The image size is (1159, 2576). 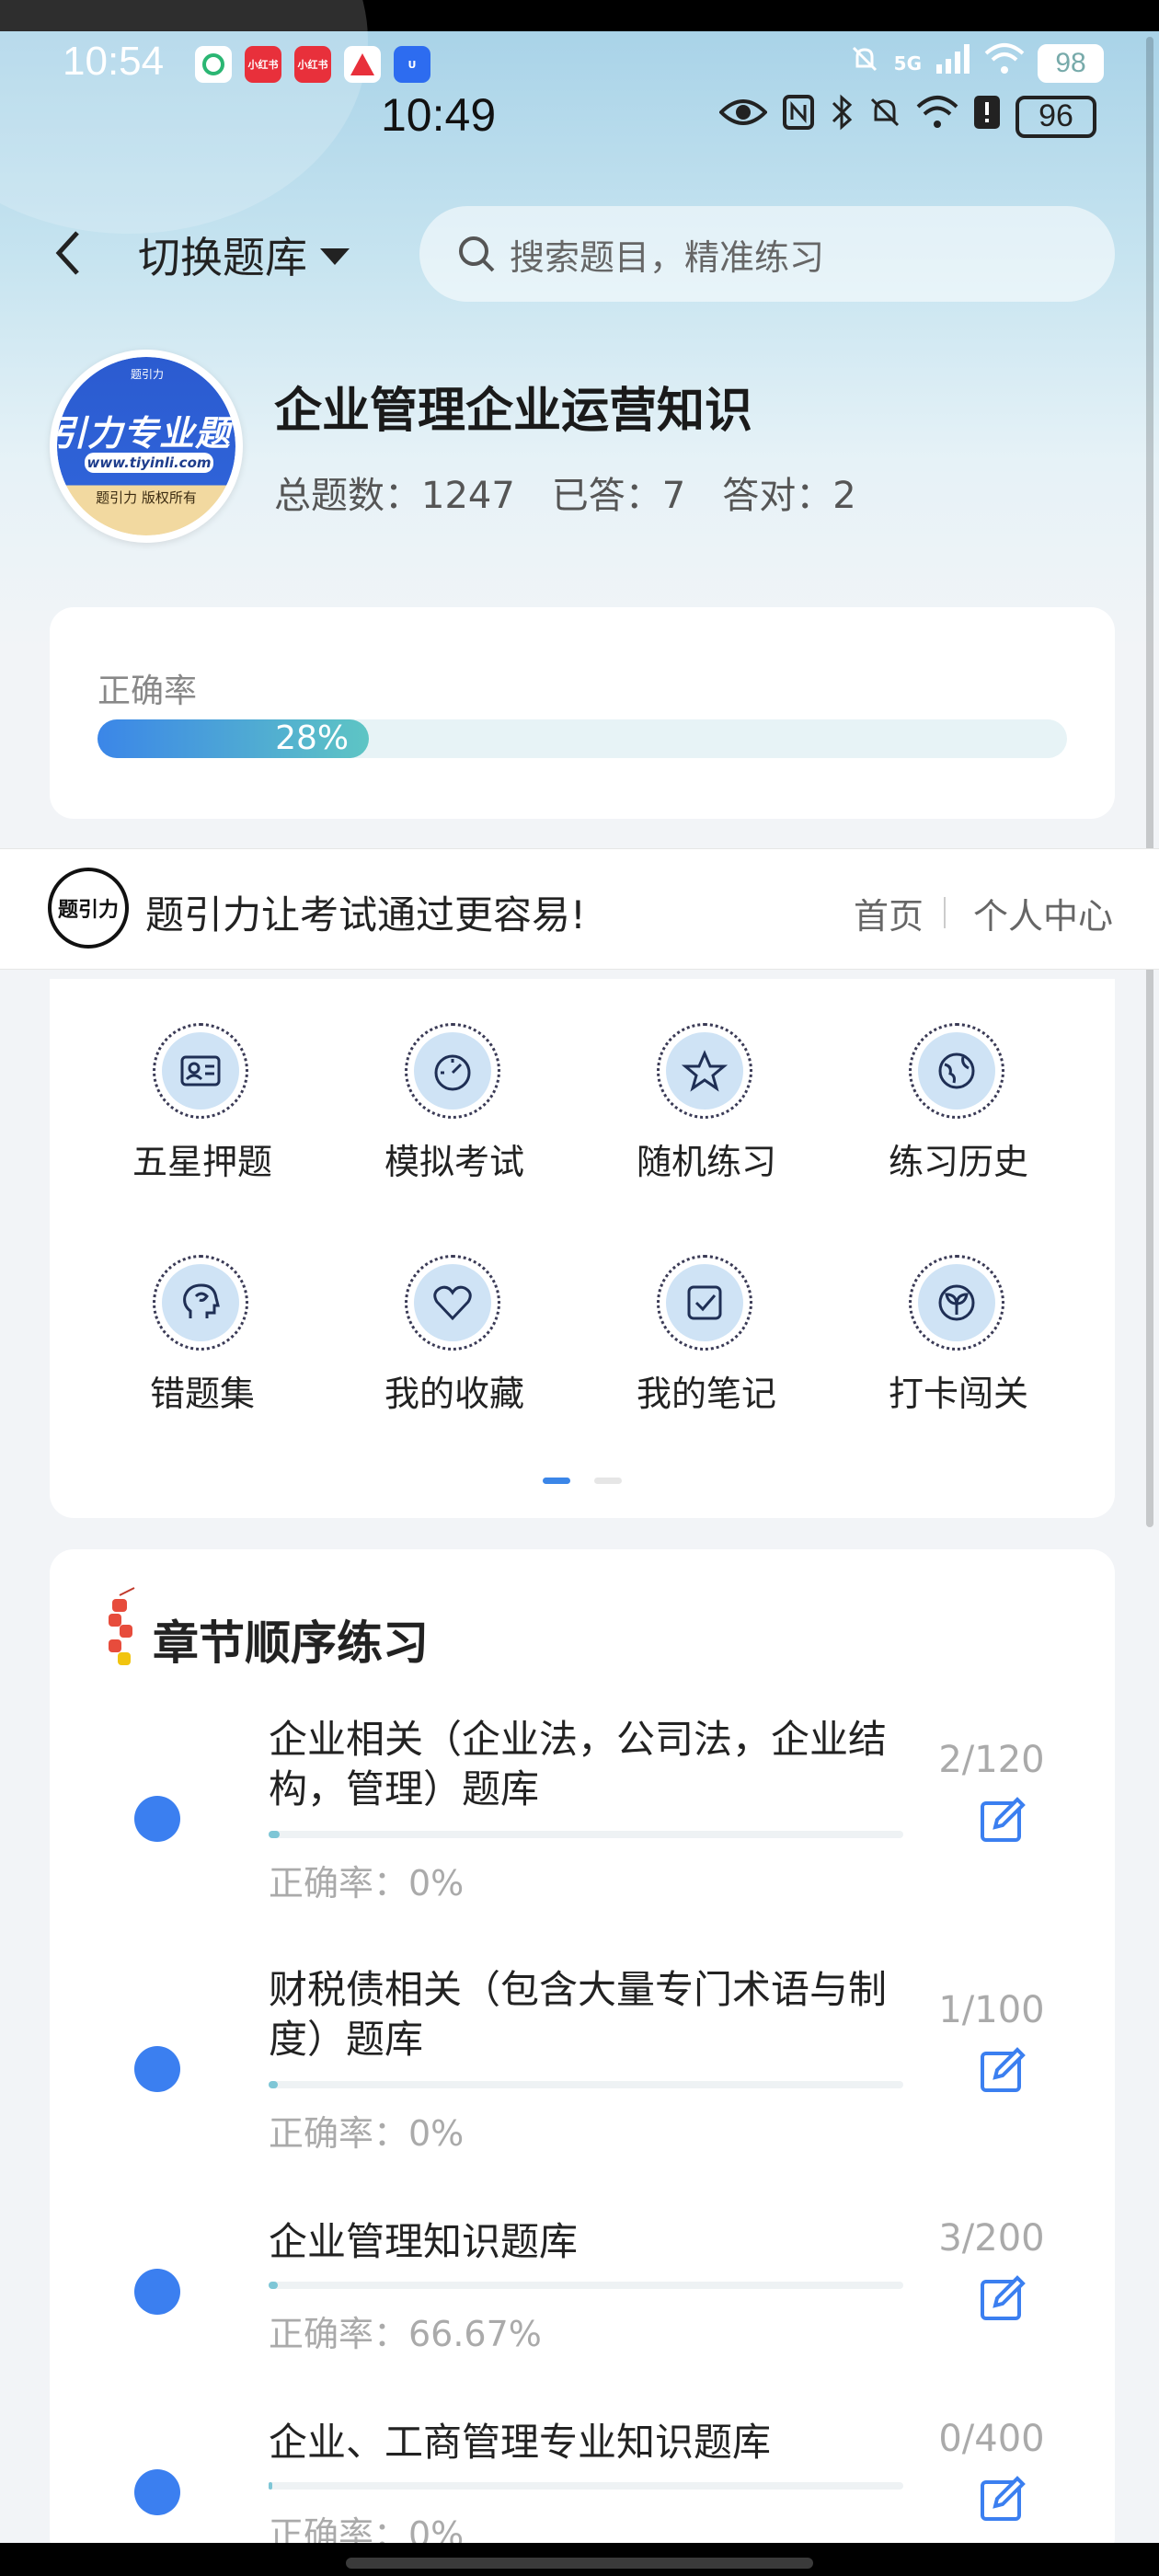 I want to click on accuracy-label: 正确率, so click(x=148, y=691).